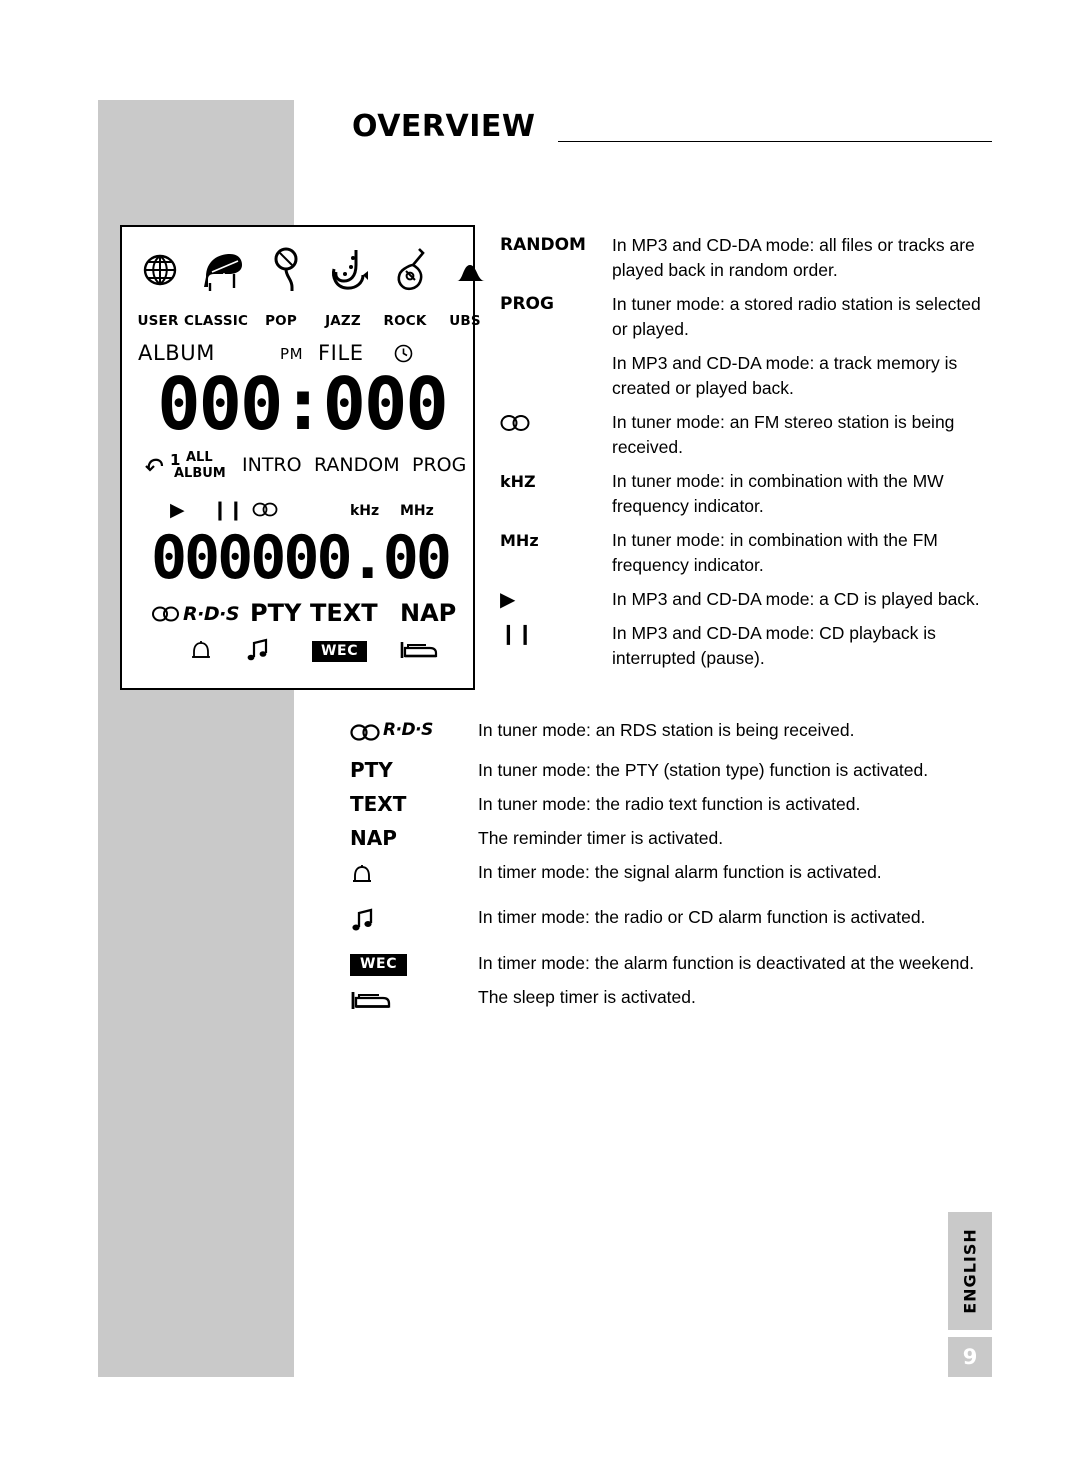 This screenshot has width=1080, height=1482. Describe the element at coordinates (518, 481) in the screenshot. I see `description-term: kHZ` at that location.